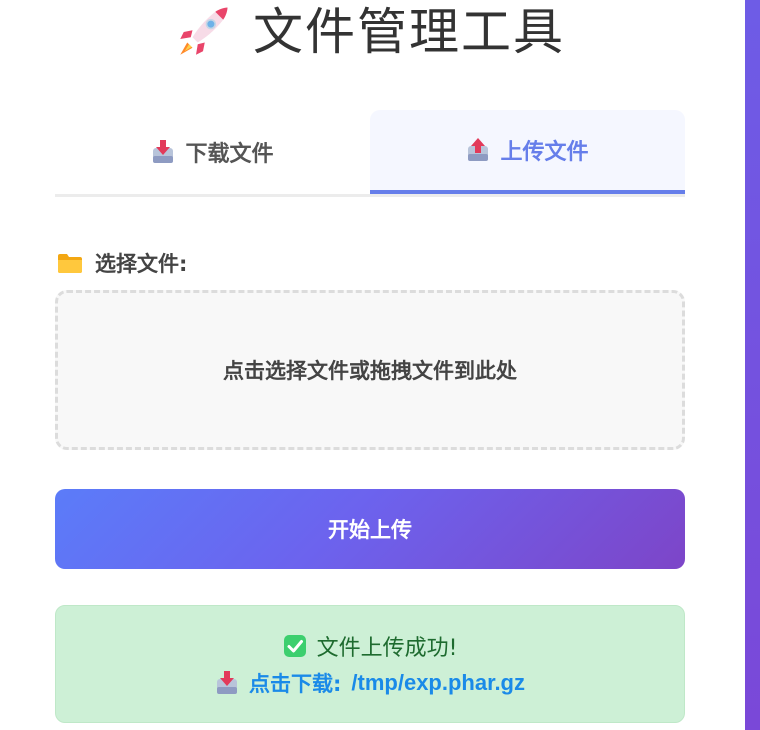 This screenshot has height=730, width=760. What do you see at coordinates (438, 682) in the screenshot?
I see `download-link-path: /tmp/exp.phar.gz` at bounding box center [438, 682].